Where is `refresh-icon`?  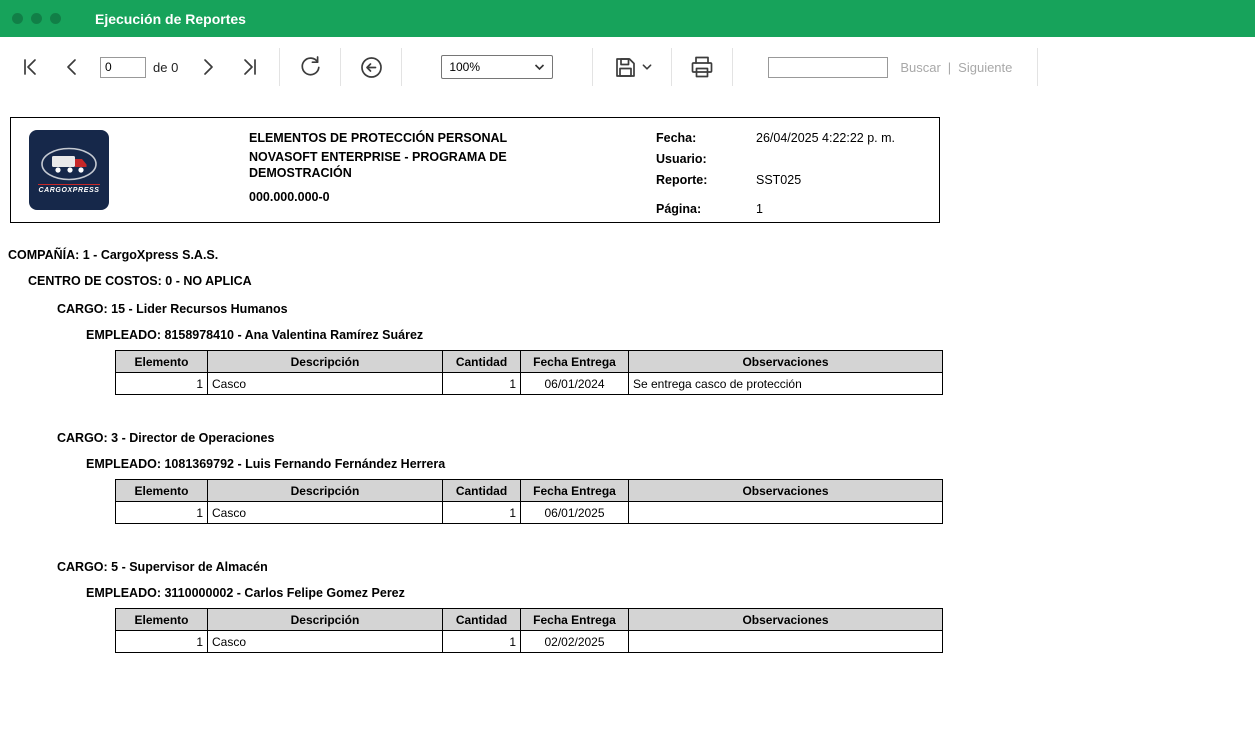 refresh-icon is located at coordinates (310, 65).